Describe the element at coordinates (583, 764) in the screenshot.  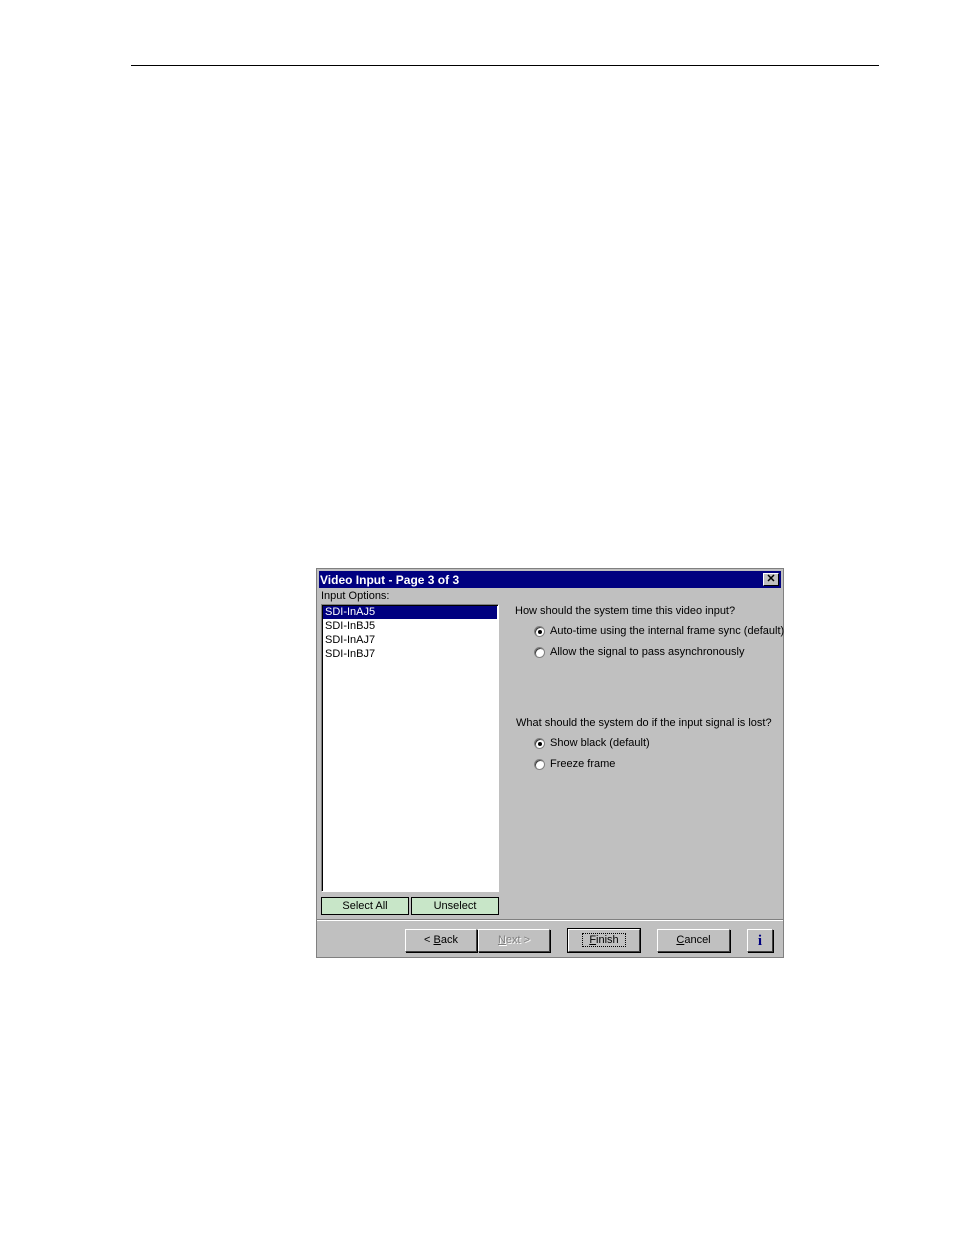
I see `radio-label: Freeze frame` at that location.